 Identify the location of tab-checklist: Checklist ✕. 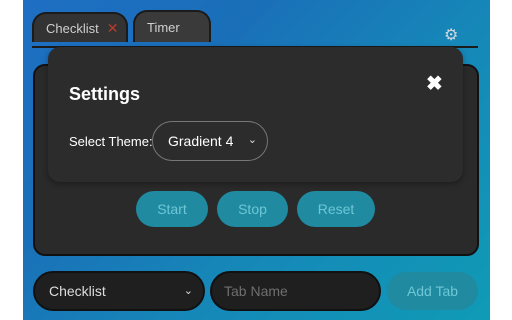
(80, 27).